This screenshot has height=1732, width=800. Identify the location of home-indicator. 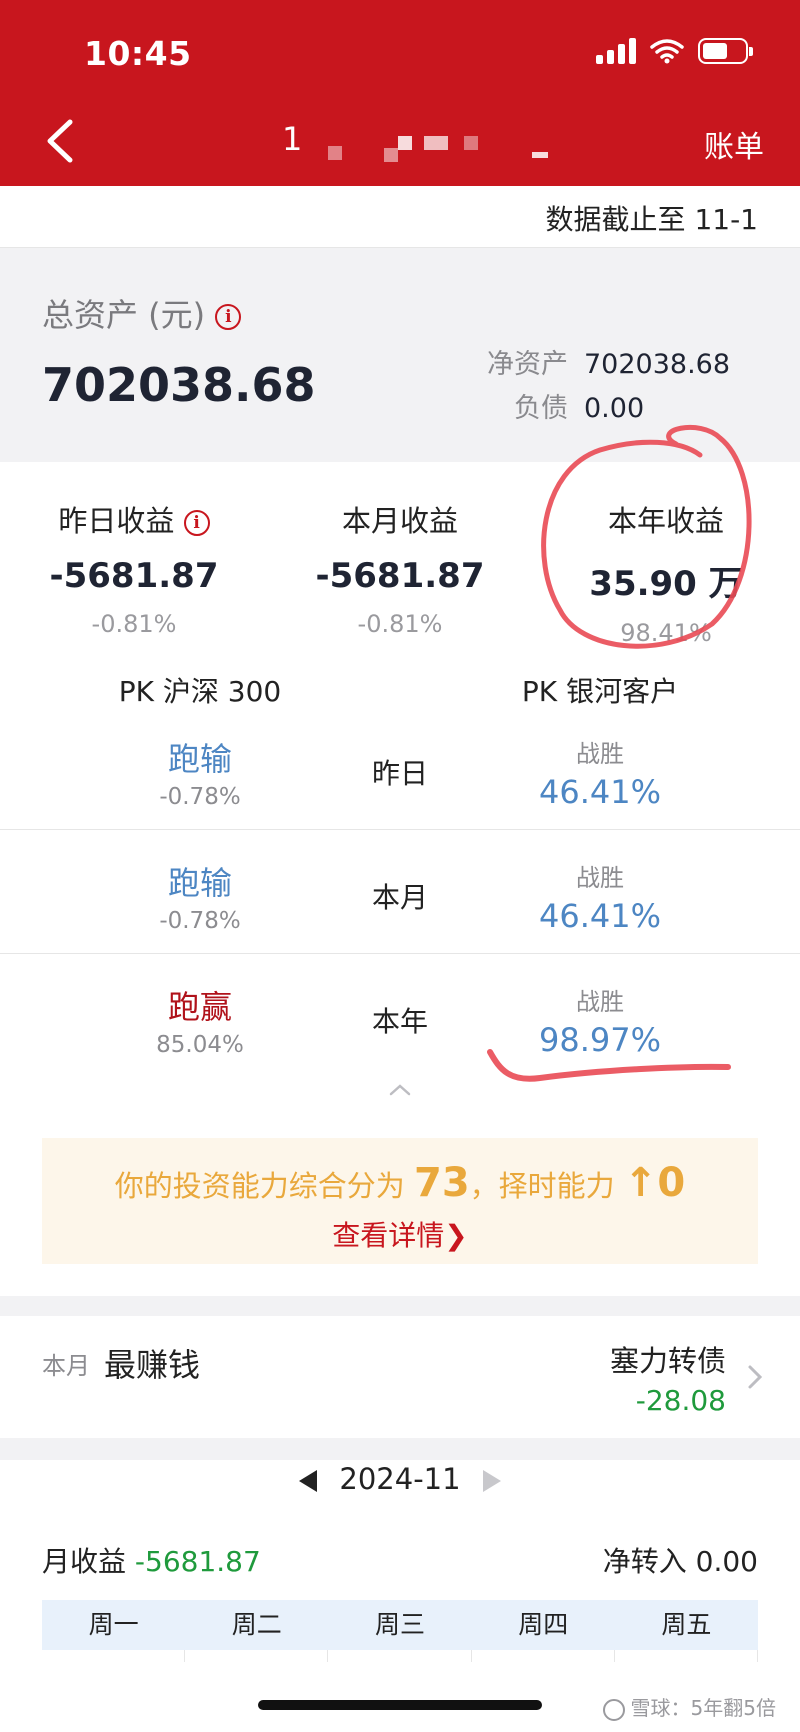
(400, 1705).